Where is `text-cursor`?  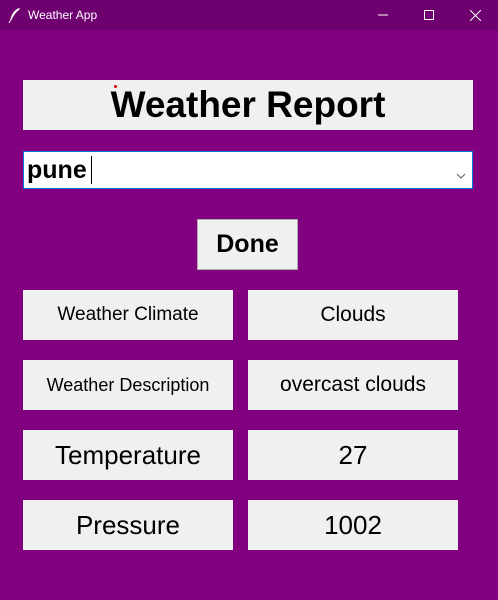
text-cursor is located at coordinates (91, 170).